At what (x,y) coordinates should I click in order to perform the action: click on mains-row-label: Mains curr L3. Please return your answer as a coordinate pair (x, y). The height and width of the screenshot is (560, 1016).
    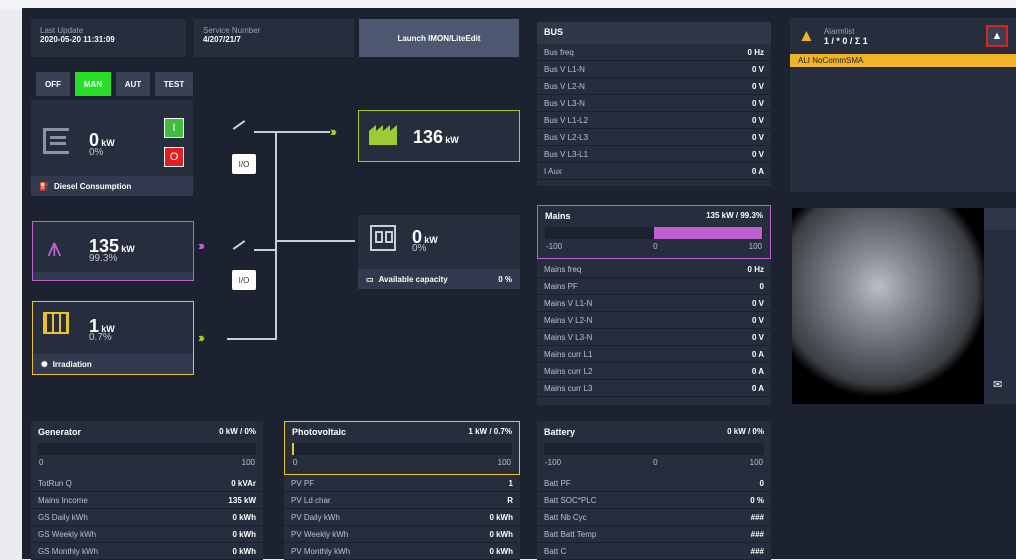
    Looking at the image, I should click on (568, 388).